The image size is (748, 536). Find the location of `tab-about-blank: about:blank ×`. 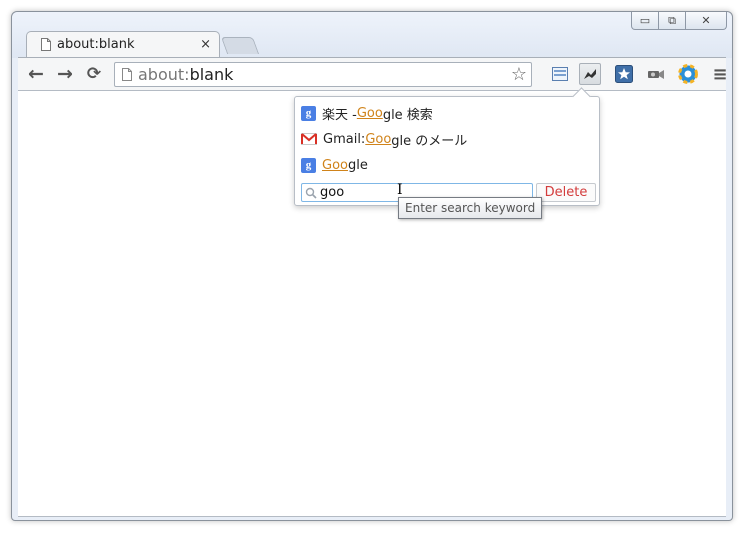

tab-about-blank: about:blank × is located at coordinates (123, 44).